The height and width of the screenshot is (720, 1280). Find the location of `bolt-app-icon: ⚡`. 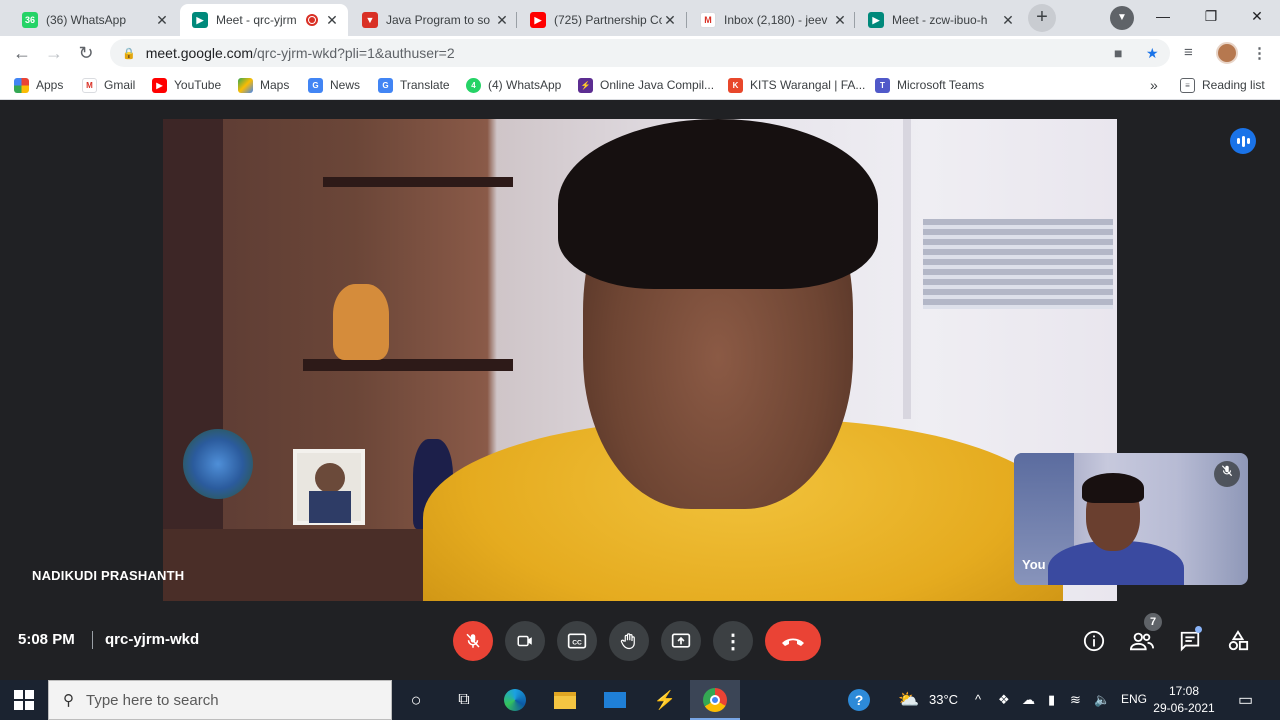

bolt-app-icon: ⚡ is located at coordinates (665, 700).